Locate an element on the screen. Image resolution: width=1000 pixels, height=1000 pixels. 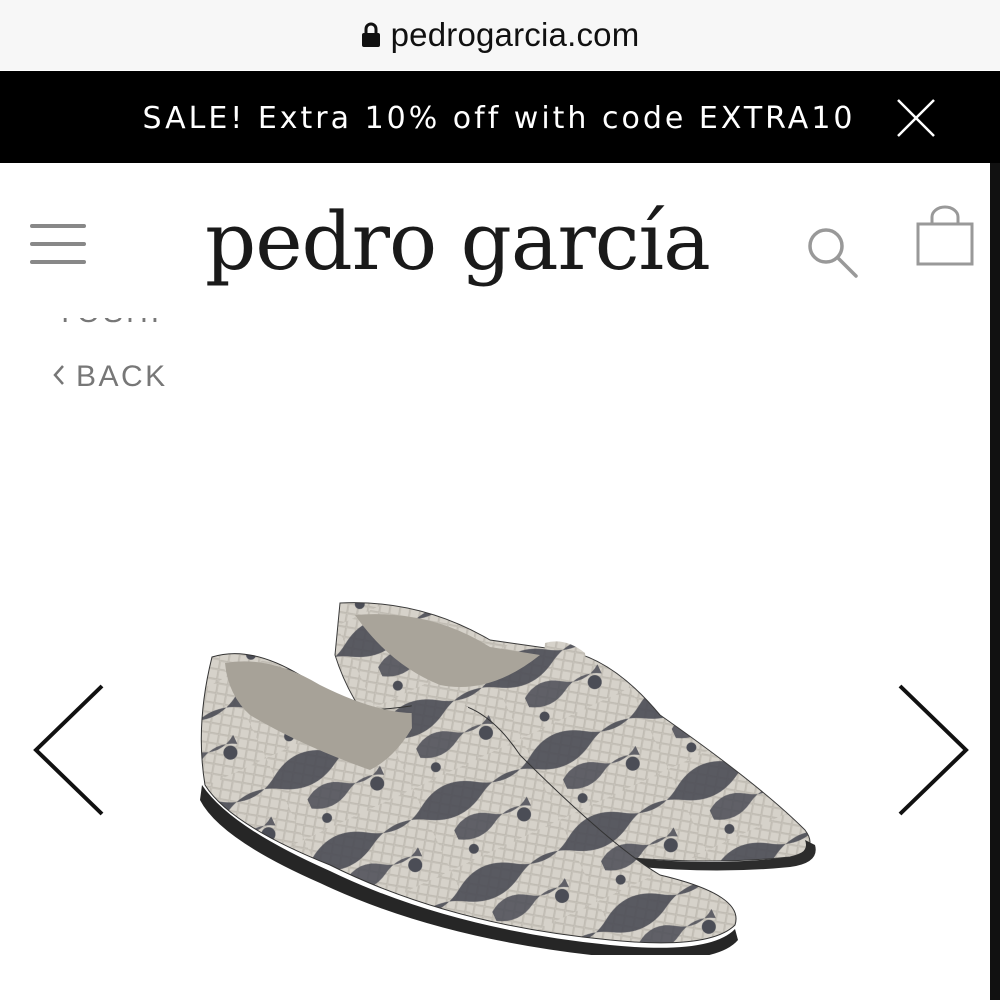
promo-text: SALE! Extra 10% off with code EXTRA10 is located at coordinates (499, 118).